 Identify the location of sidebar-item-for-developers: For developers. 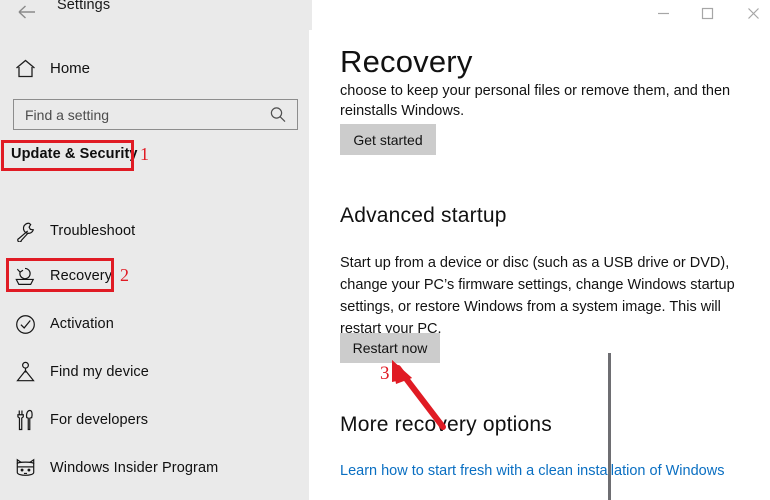
(150, 420).